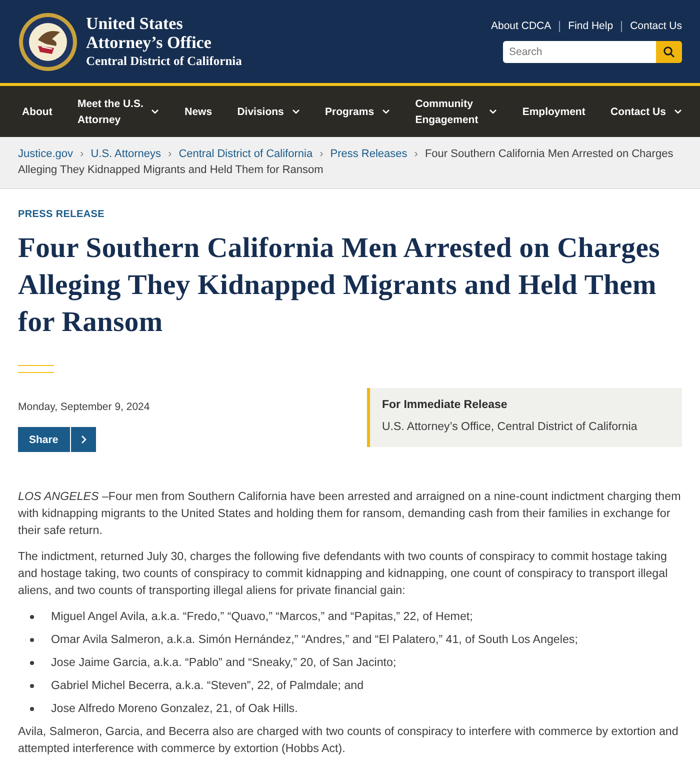  Describe the element at coordinates (83, 439) in the screenshot. I see `chevron-icon` at that location.